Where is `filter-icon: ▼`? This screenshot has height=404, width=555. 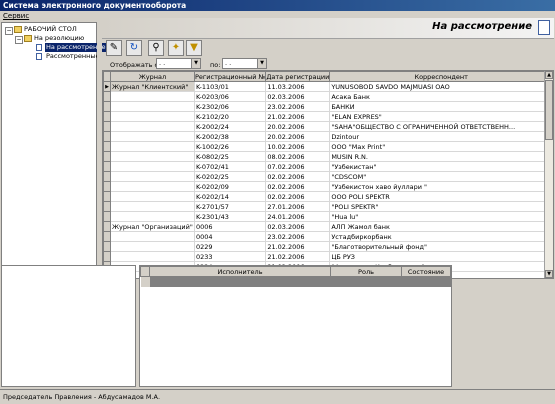
filter-icon: ▼ is located at coordinates (194, 48).